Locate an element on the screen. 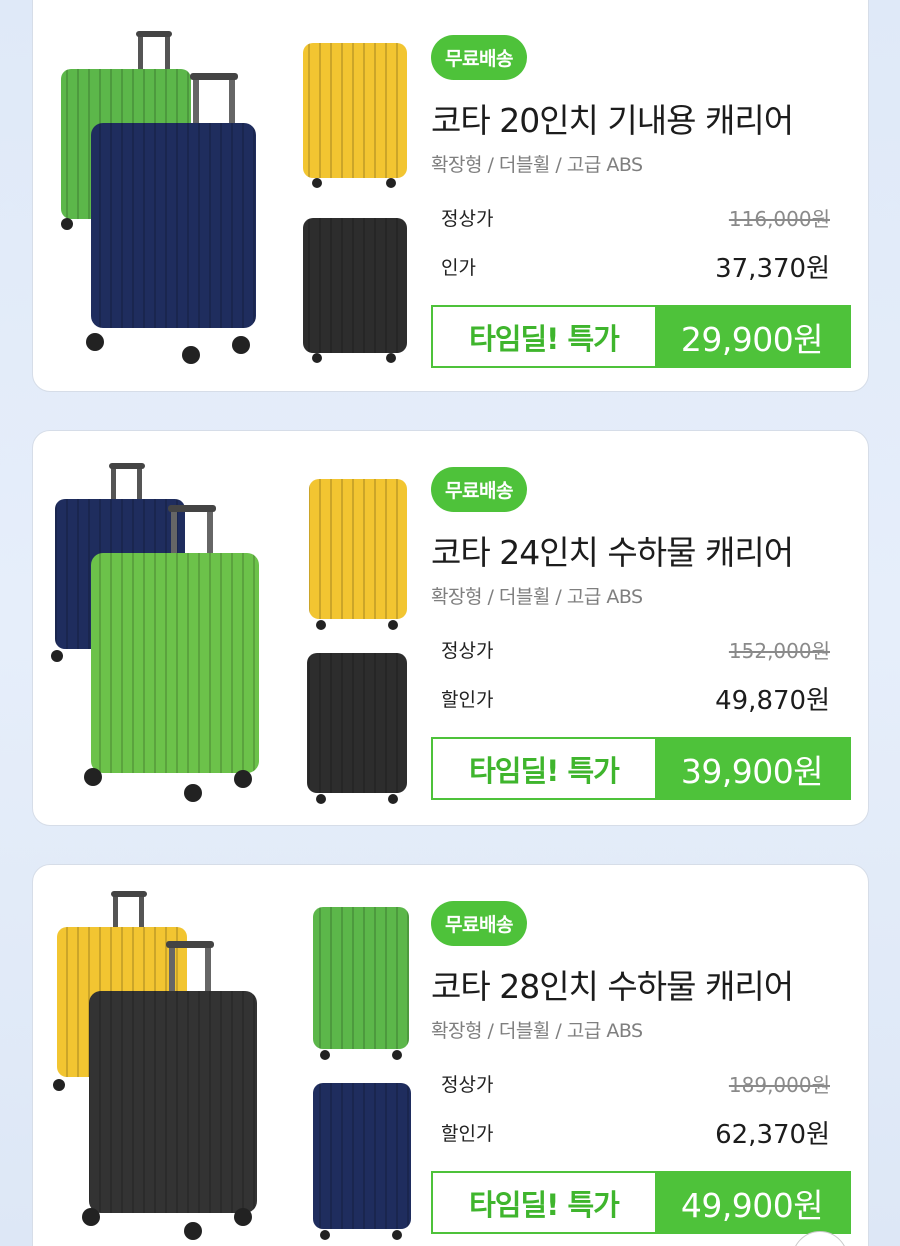 The image size is (900, 1246). sale-price-label: 인가 is located at coordinates (458, 268).